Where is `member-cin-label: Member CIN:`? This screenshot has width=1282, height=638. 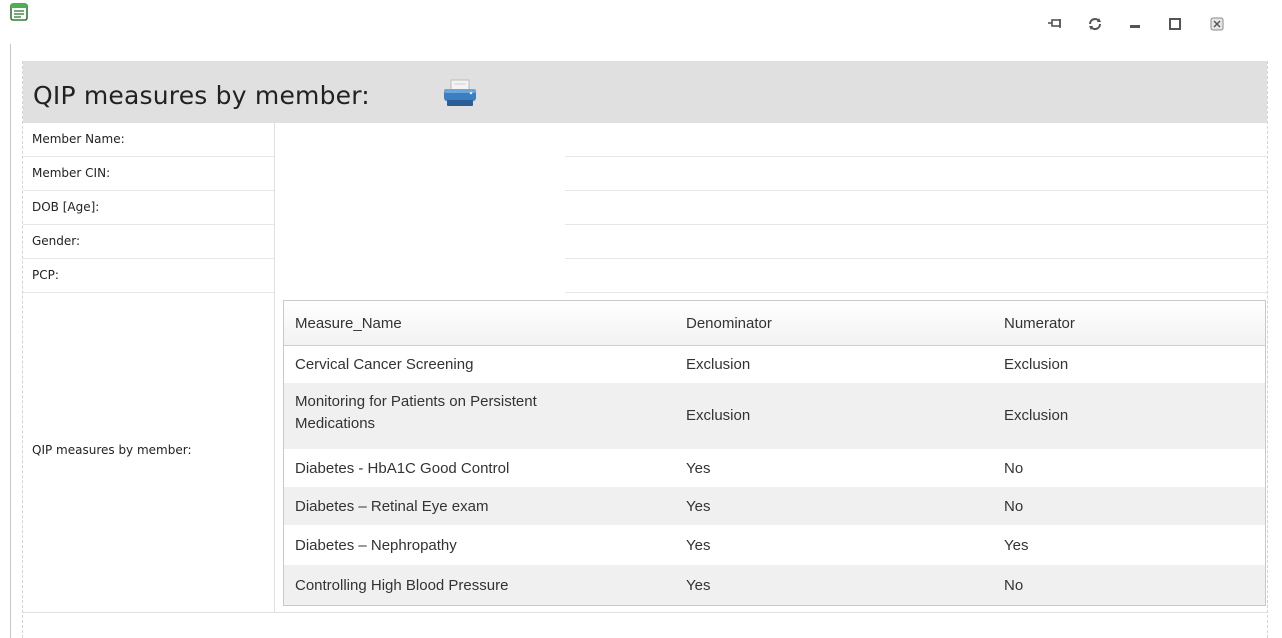 member-cin-label: Member CIN: is located at coordinates (71, 173).